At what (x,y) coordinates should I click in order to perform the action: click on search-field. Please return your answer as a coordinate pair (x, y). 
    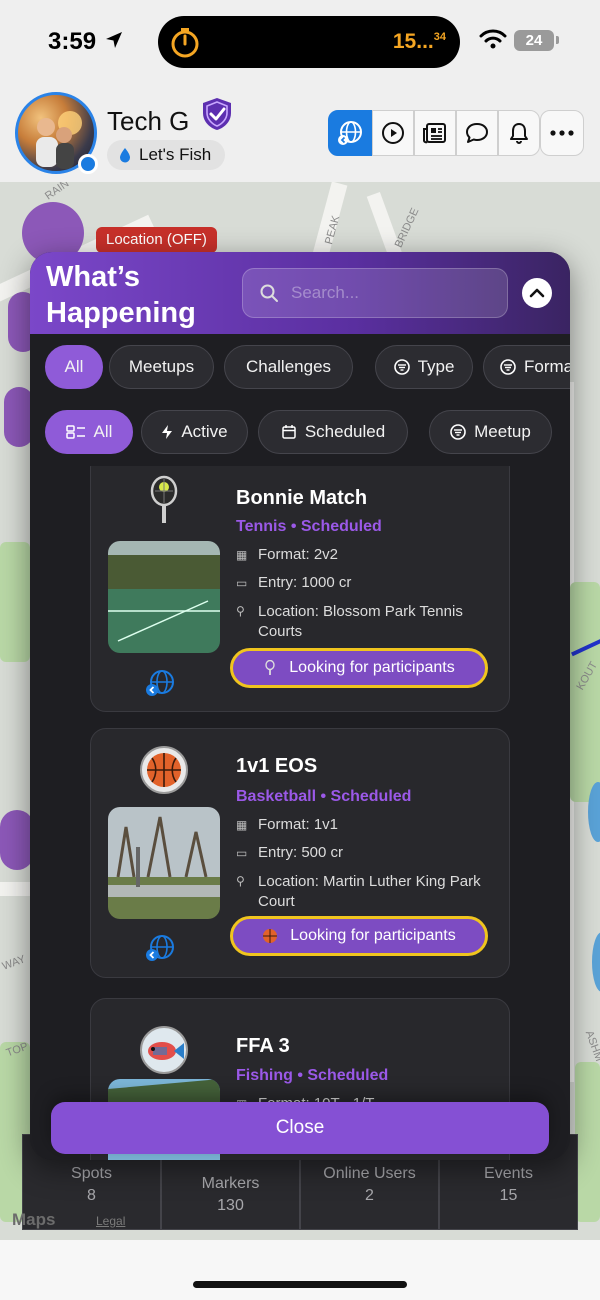
    Looking at the image, I should click on (375, 293).